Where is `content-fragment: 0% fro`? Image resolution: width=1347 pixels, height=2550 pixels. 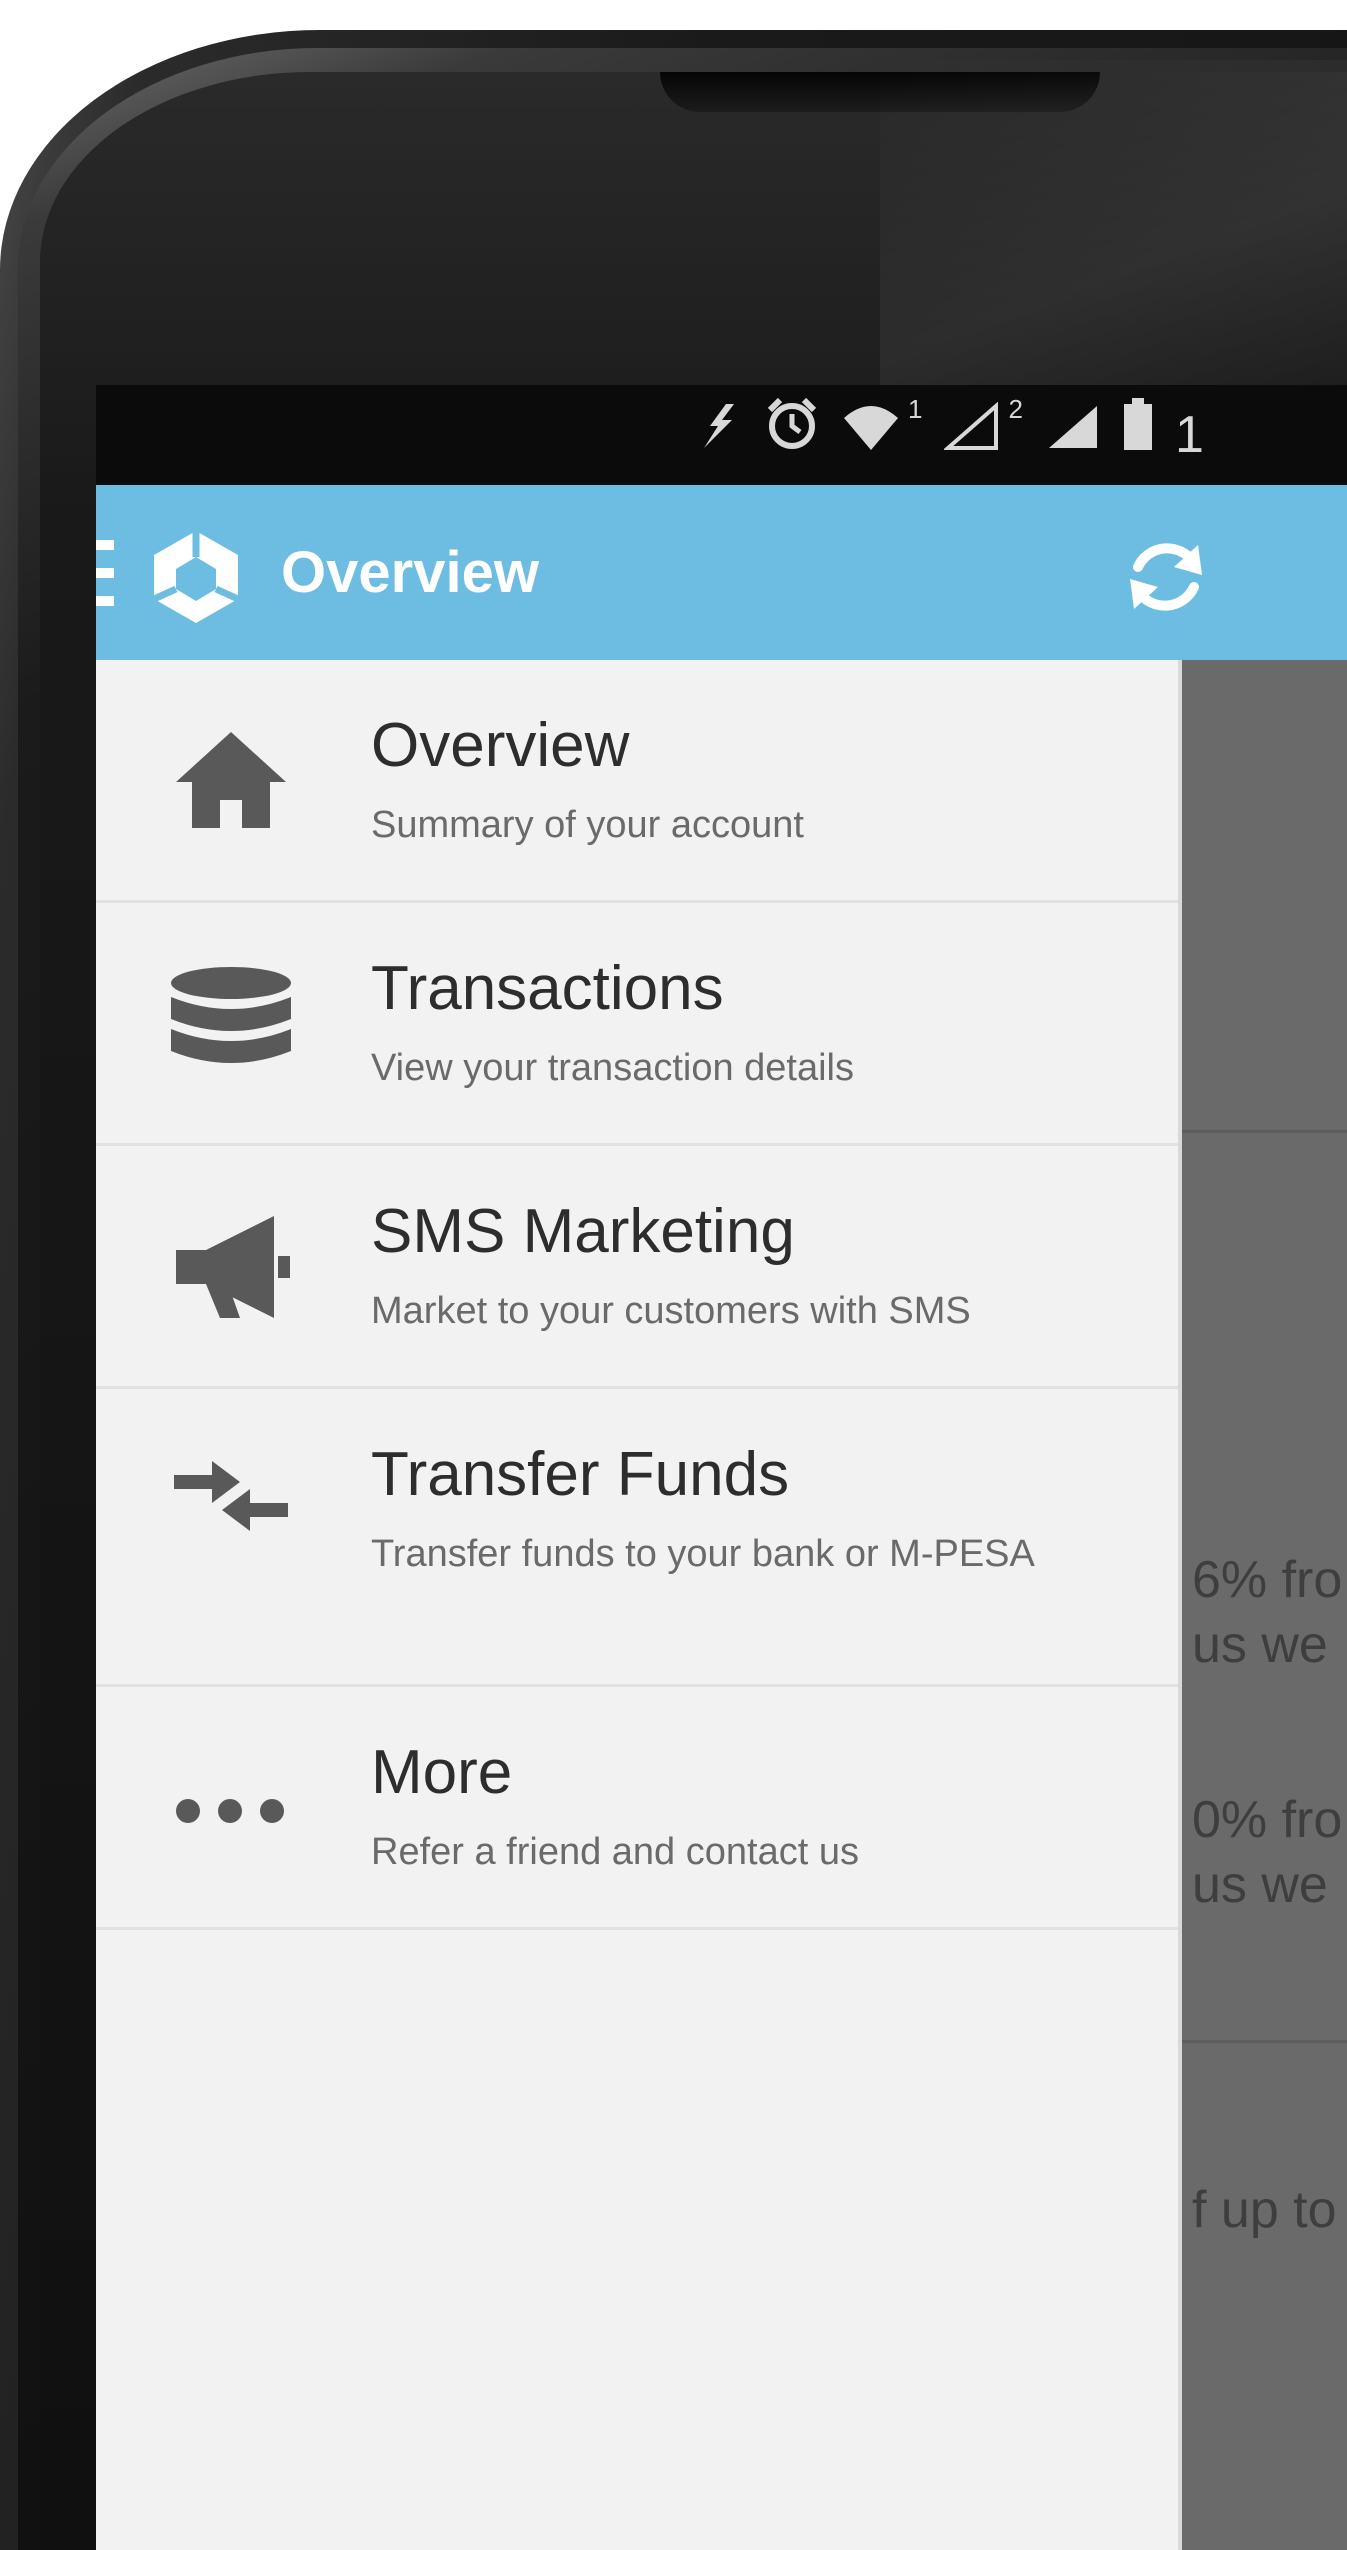 content-fragment: 0% fro is located at coordinates (1267, 1820).